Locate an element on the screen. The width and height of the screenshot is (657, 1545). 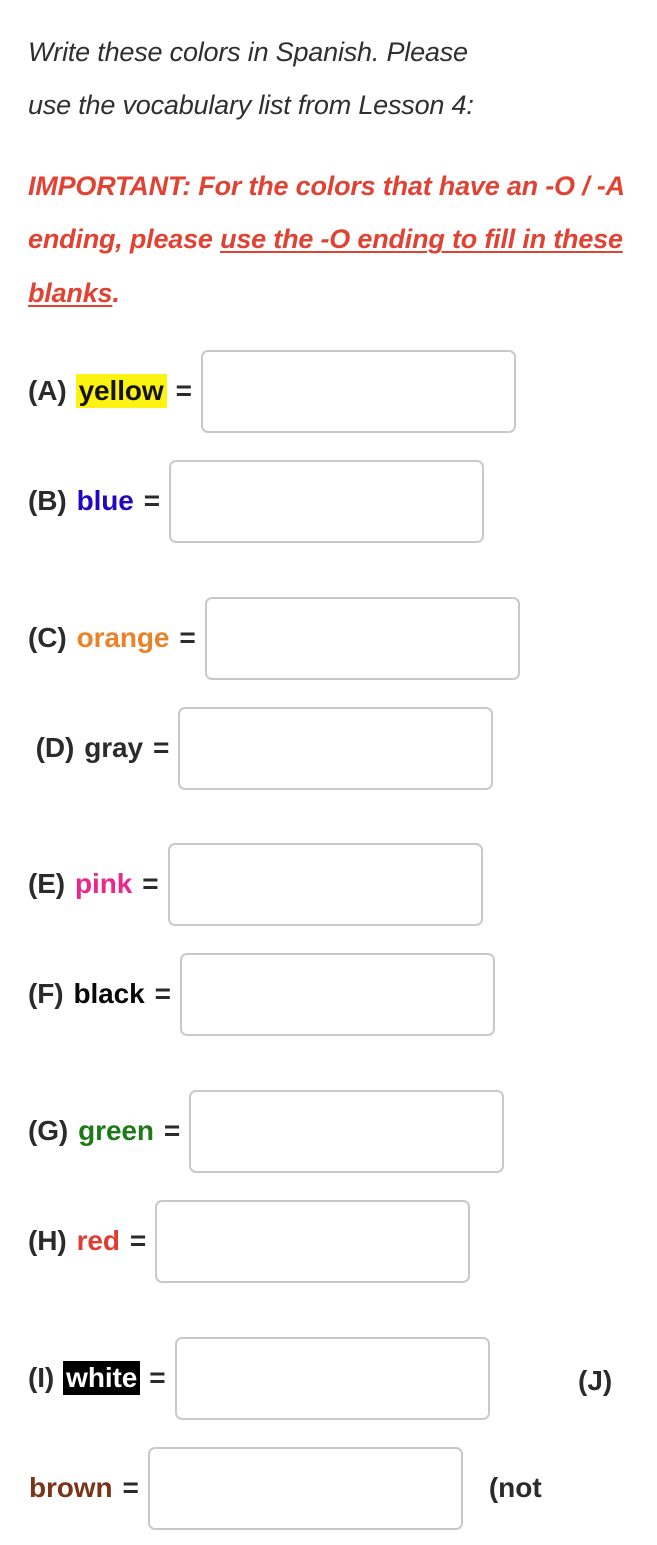
item-marker-g: (G) is located at coordinates (48, 1130).